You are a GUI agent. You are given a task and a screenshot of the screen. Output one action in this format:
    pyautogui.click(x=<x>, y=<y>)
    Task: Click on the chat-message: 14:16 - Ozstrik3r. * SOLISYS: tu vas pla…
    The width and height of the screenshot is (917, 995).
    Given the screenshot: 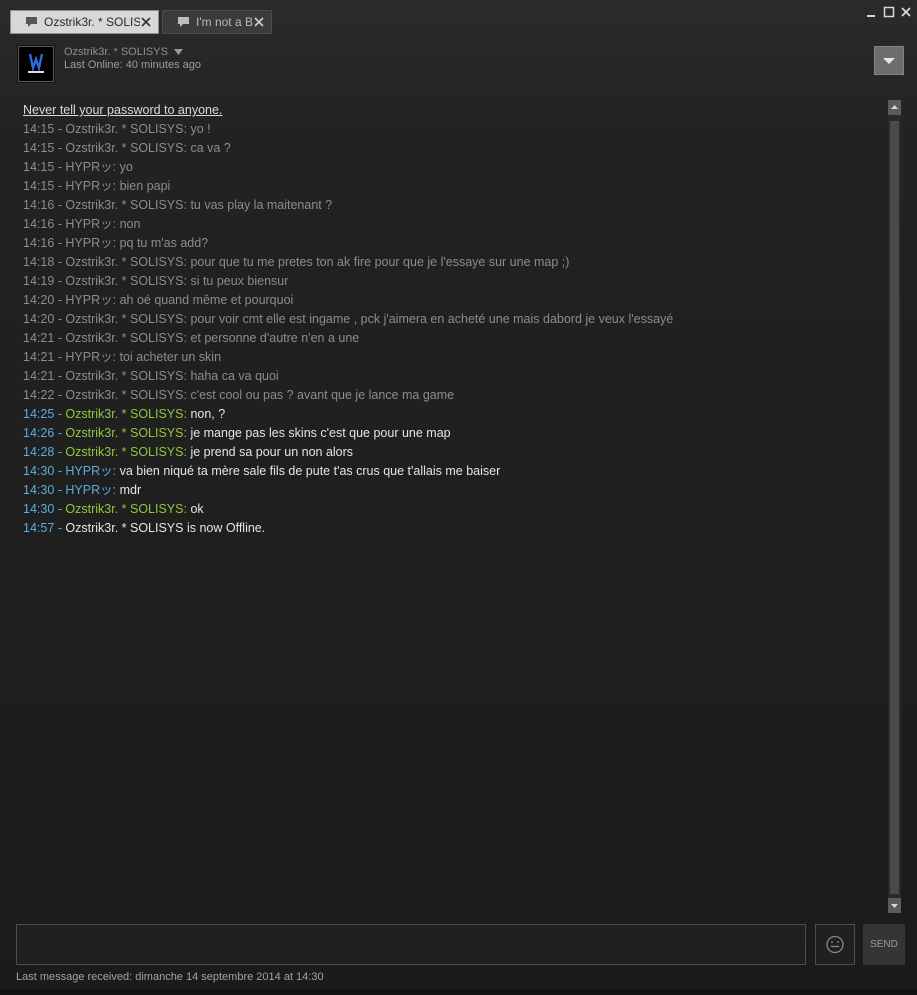 What is the action you would take?
    pyautogui.click(x=450, y=205)
    